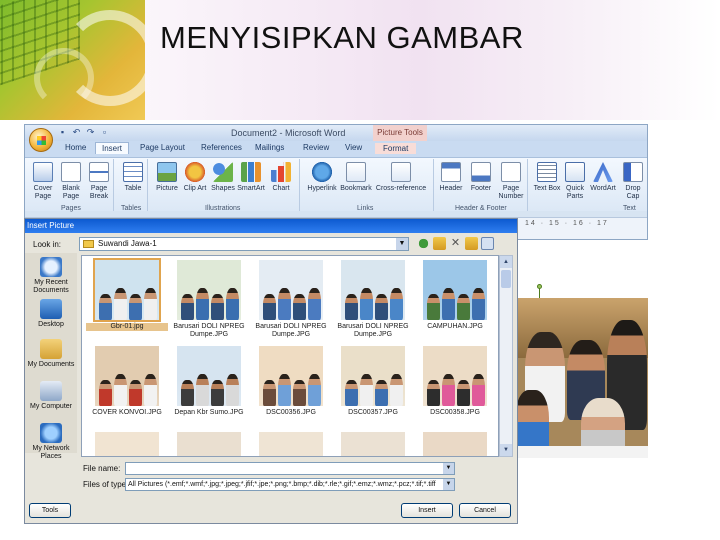 This screenshot has width=720, height=540. Describe the element at coordinates (51, 396) in the screenshot. I see `place-my-computer: My Computer` at that location.